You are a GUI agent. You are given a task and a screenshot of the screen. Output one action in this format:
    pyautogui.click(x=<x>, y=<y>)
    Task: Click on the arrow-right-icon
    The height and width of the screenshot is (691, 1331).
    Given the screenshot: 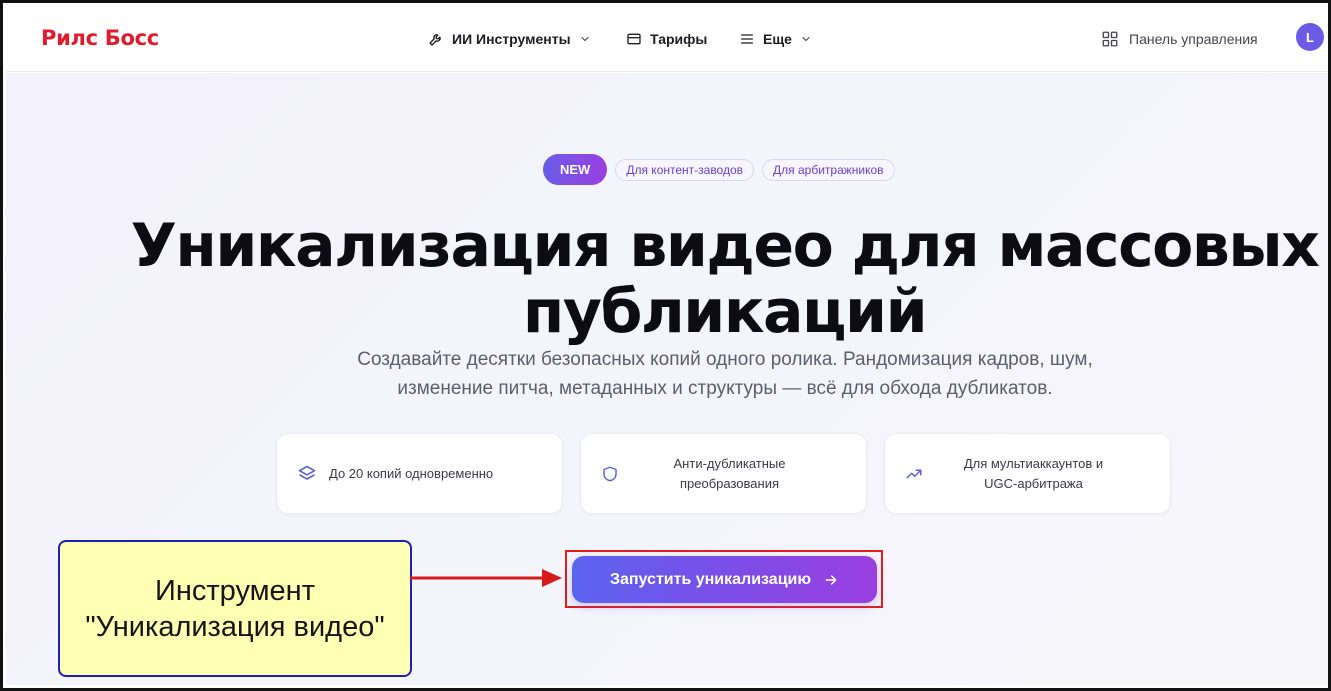 What is the action you would take?
    pyautogui.click(x=831, y=579)
    